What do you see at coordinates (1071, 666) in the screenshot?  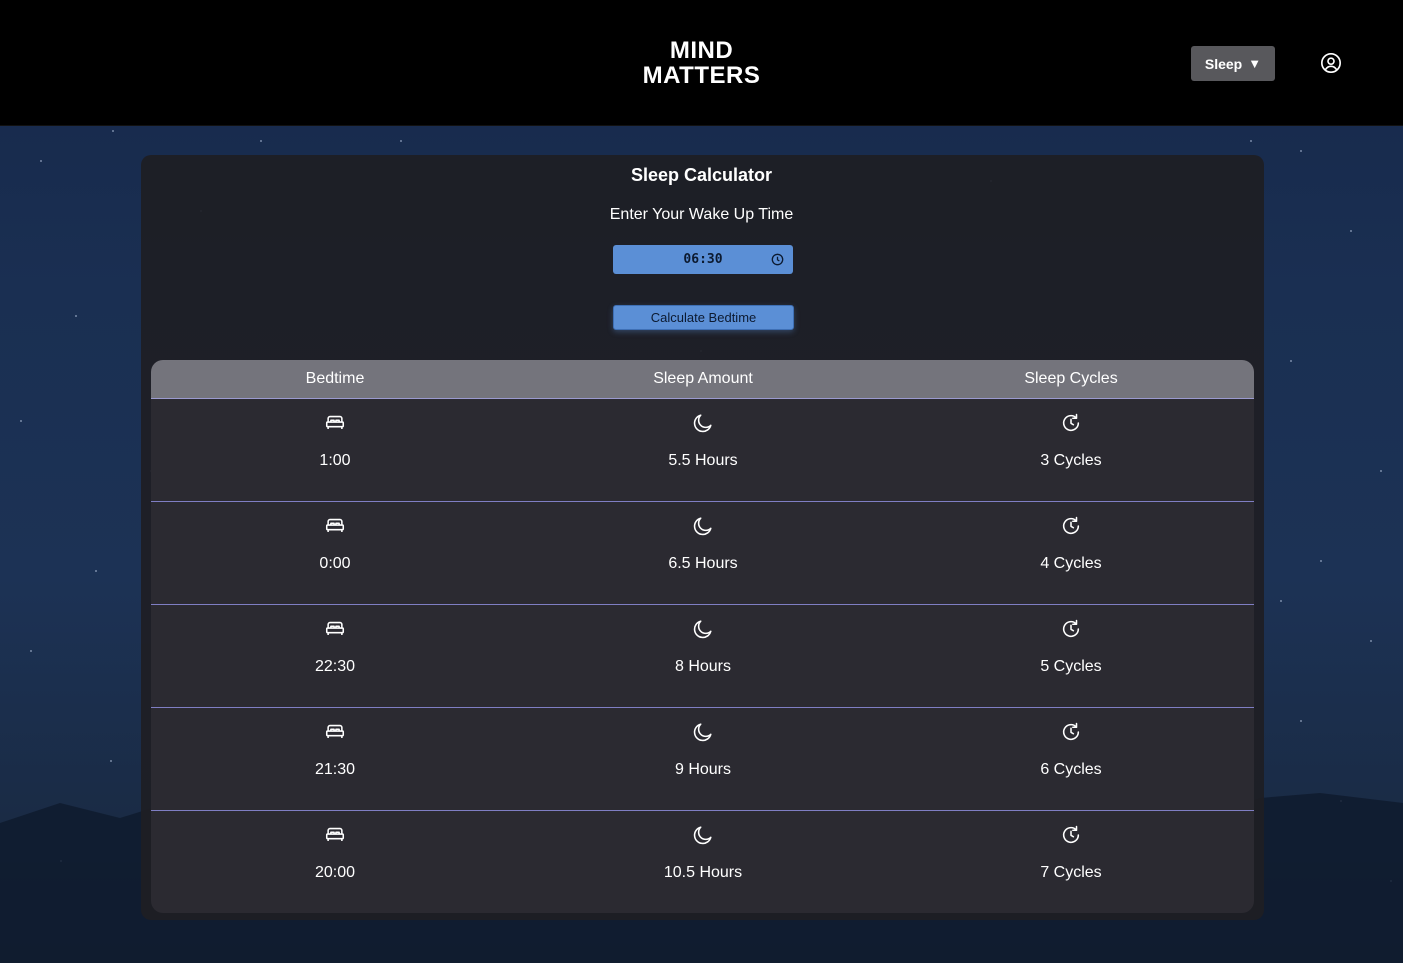 I see `sleep-cycles-value: 5 Cycles` at bounding box center [1071, 666].